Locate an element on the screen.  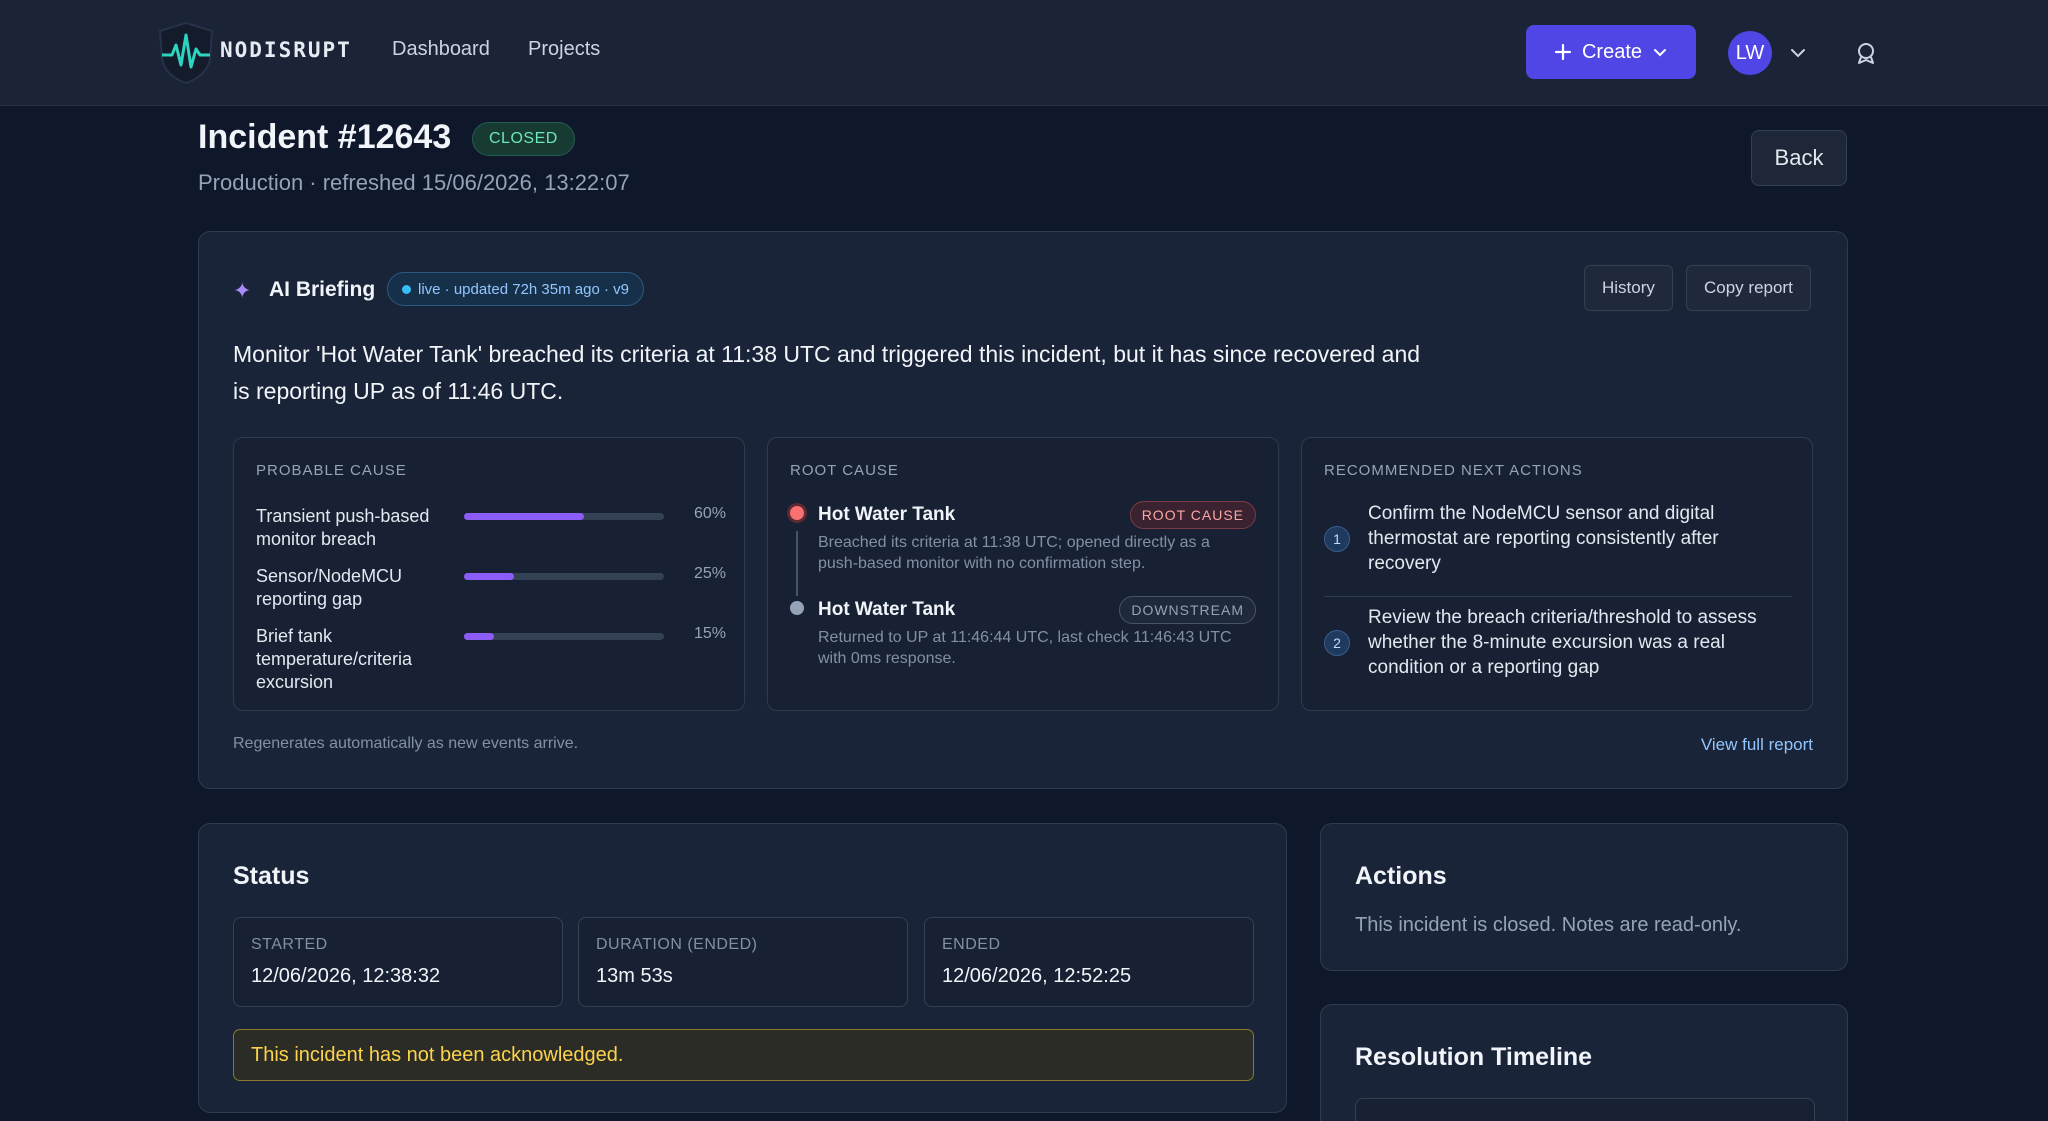
probability-percent: 15% is located at coordinates (709, 633).